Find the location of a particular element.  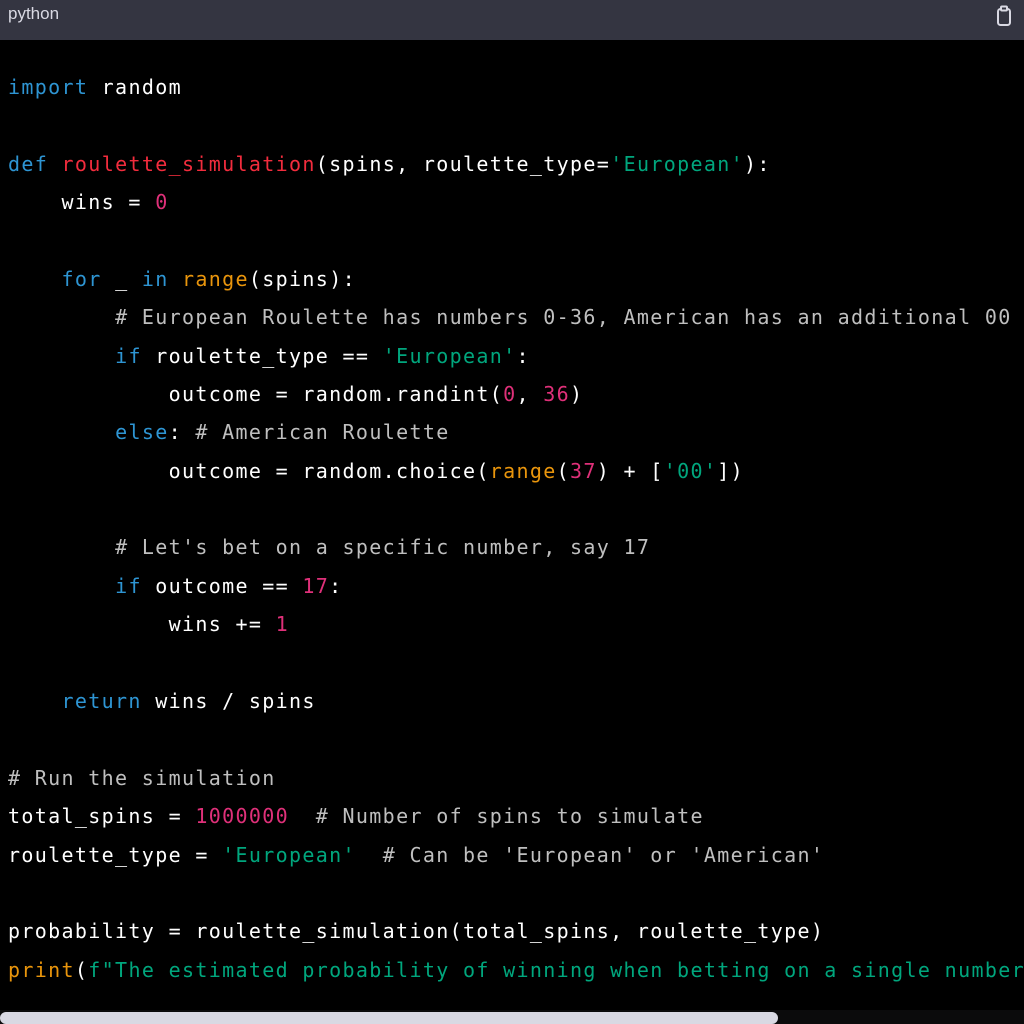

code-line-3: wins = 0 is located at coordinates (88, 202).